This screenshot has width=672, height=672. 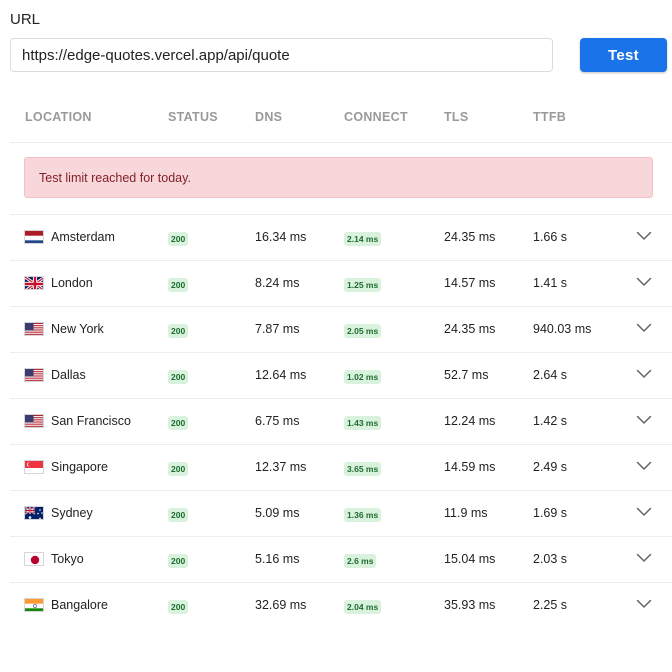 I want to click on location-cell: San Francisco, so click(x=91, y=421).